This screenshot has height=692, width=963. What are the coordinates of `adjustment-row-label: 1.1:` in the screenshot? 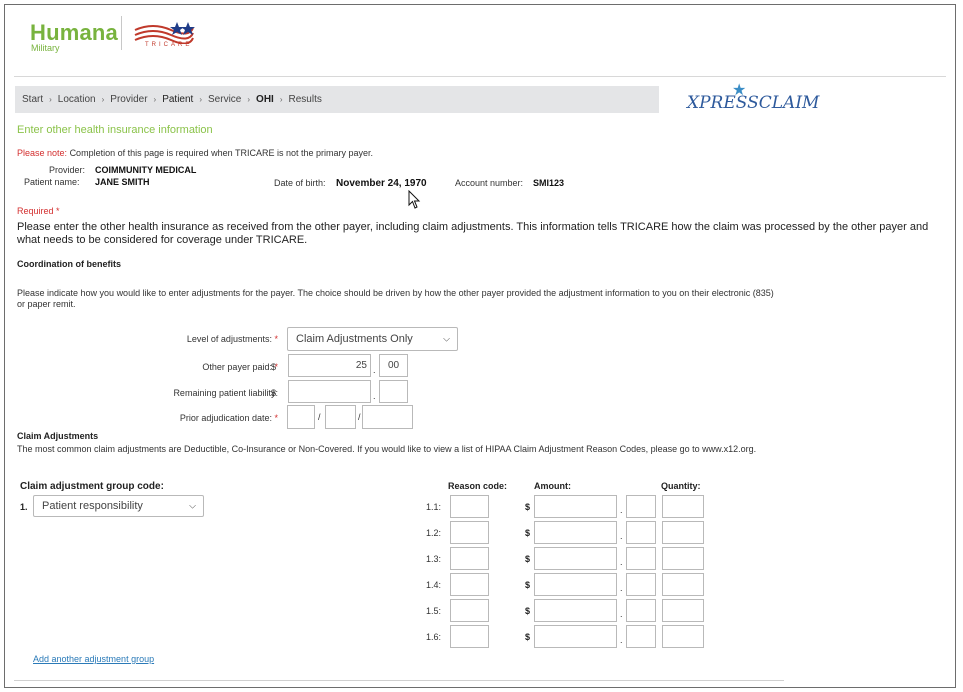 It's located at (434, 507).